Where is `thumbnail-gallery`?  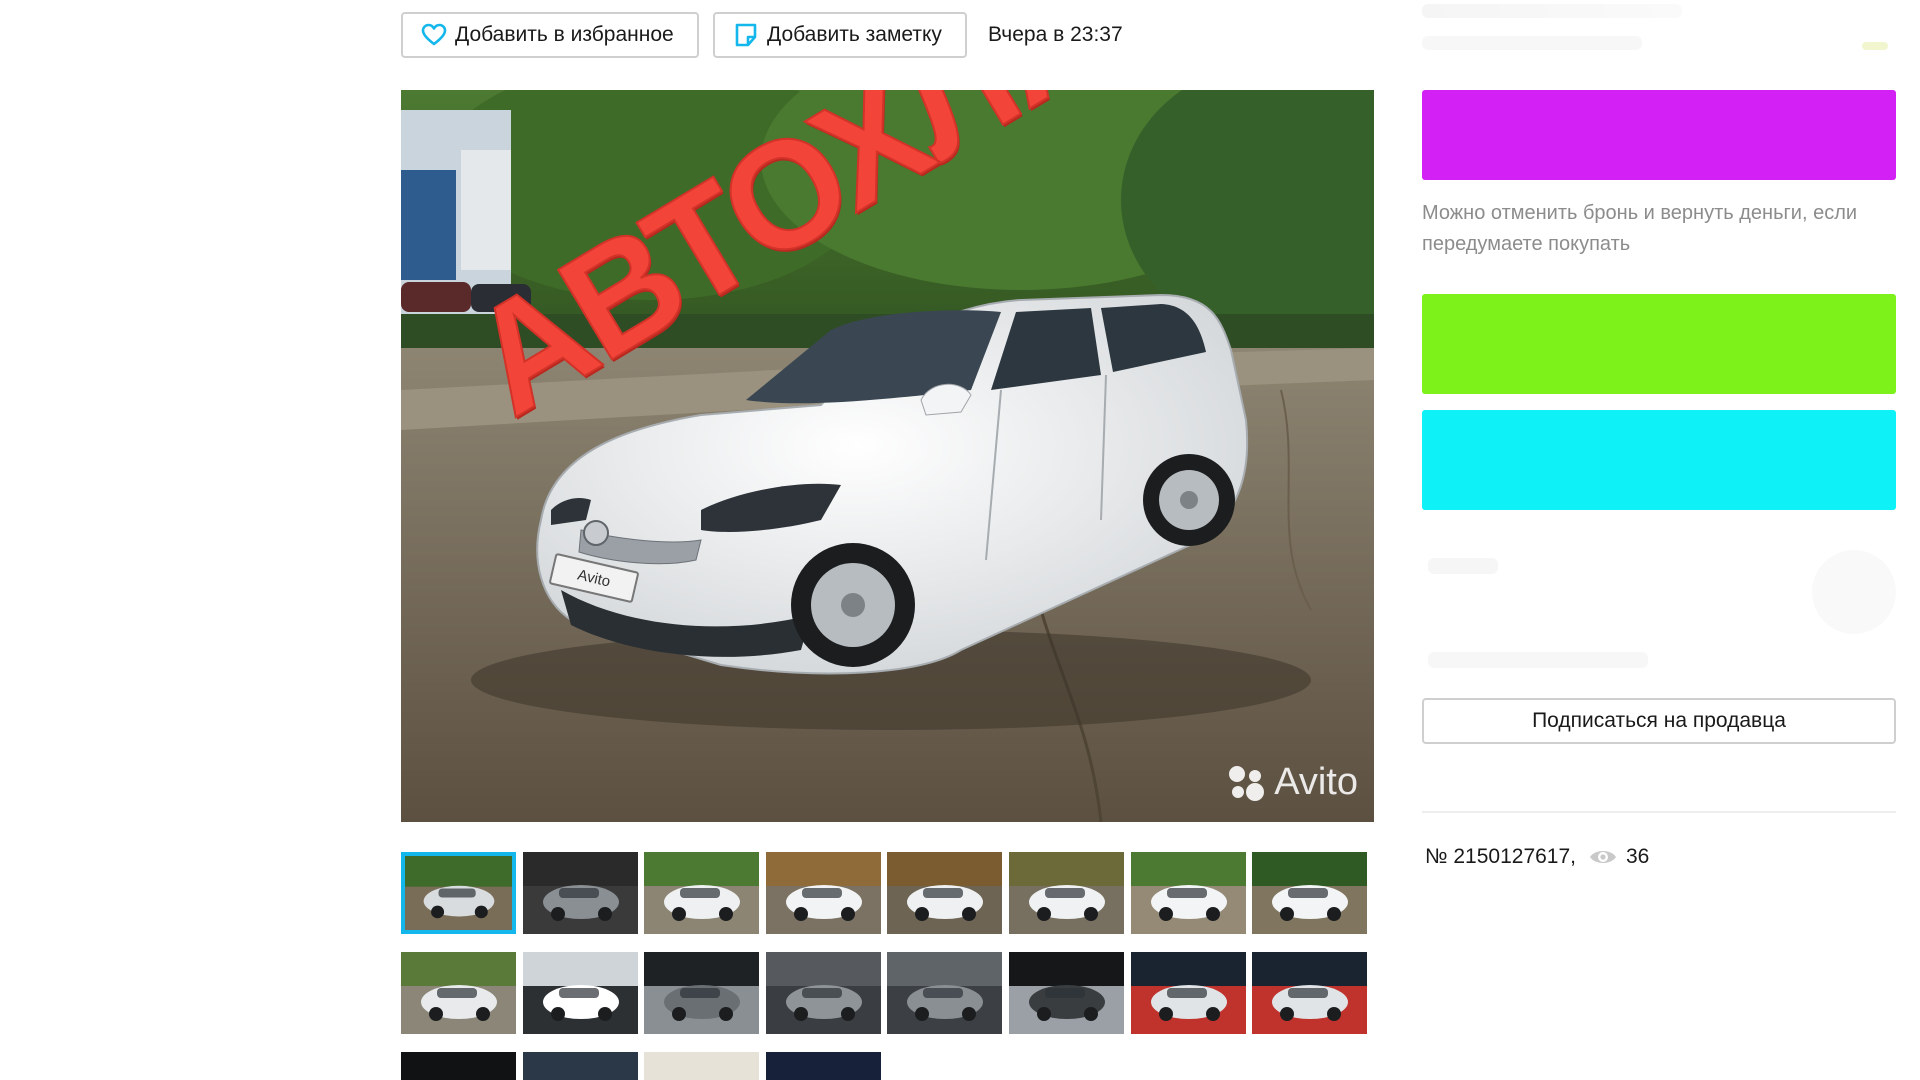
thumbnail-gallery is located at coordinates (891, 966).